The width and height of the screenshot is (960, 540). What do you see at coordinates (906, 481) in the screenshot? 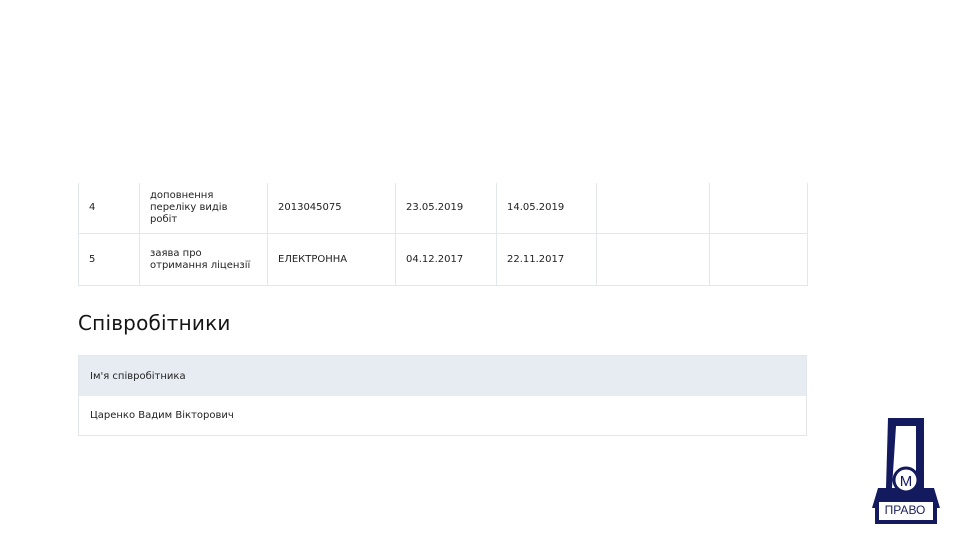
I see `logo-emblem-letter: М` at bounding box center [906, 481].